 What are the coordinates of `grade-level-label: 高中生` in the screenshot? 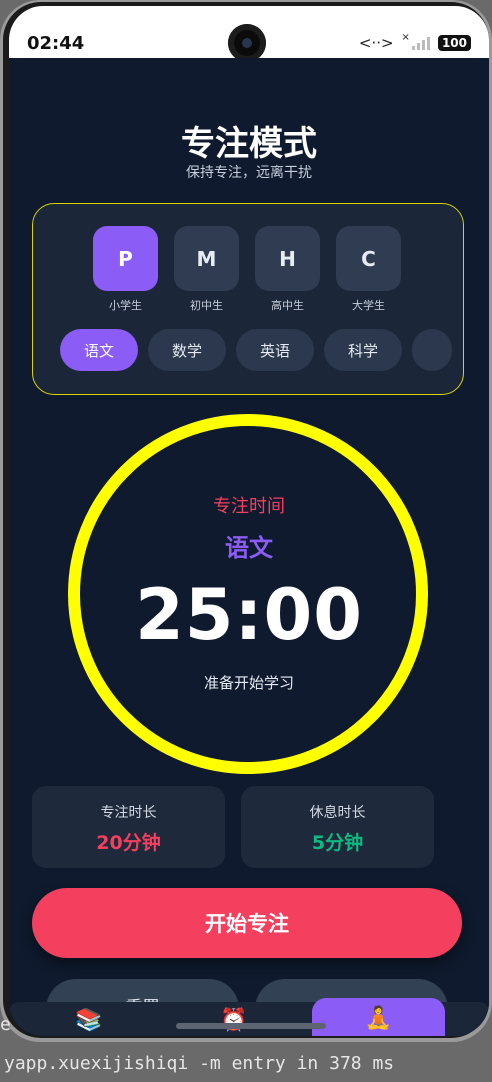 It's located at (287, 305).